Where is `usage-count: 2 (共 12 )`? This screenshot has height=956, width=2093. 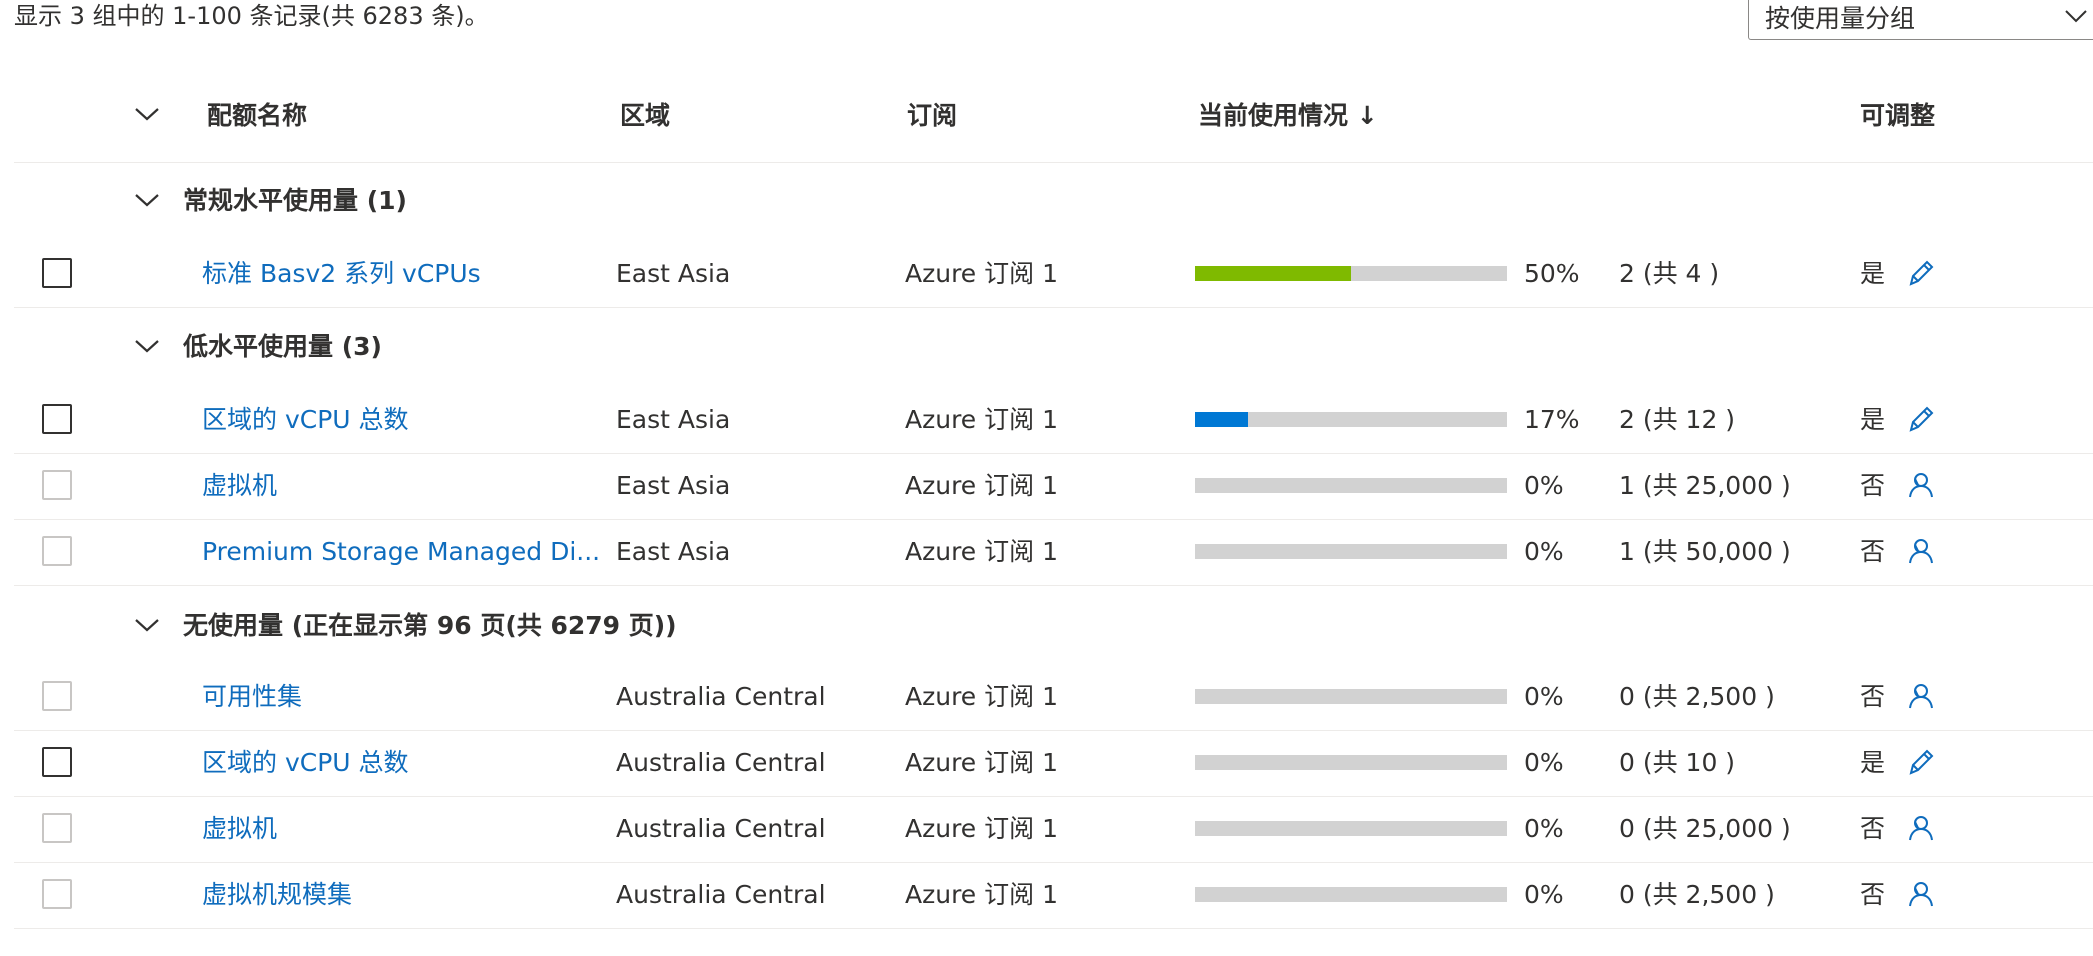
usage-count: 2 (共 12 ) is located at coordinates (1677, 419).